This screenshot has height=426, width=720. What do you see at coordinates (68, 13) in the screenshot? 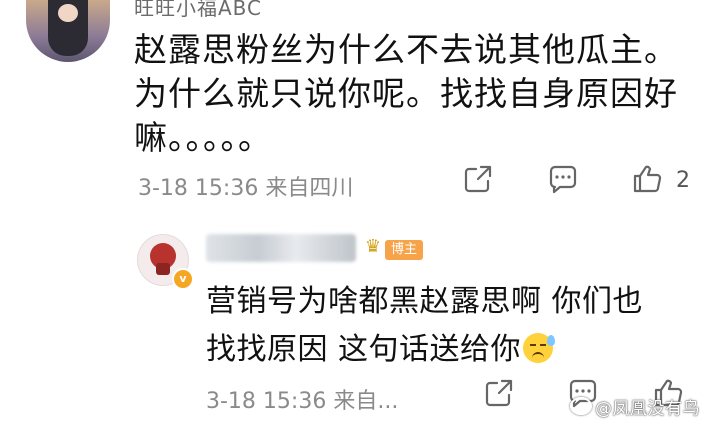
I see `avatar-face` at bounding box center [68, 13].